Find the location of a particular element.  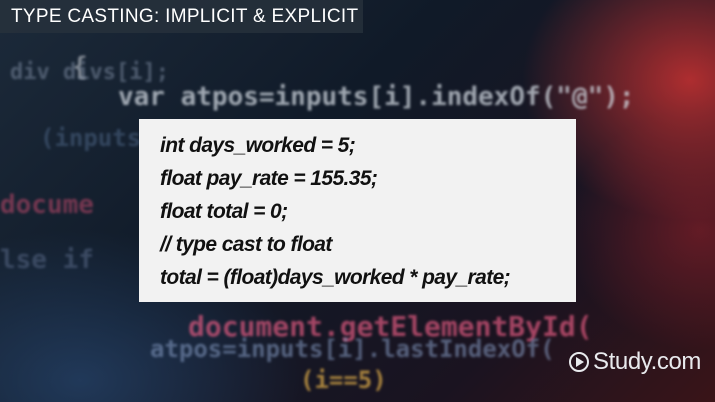

title-banner: TYPE CASTING: IMPLICIT & EXPLICIT is located at coordinates (181, 16).